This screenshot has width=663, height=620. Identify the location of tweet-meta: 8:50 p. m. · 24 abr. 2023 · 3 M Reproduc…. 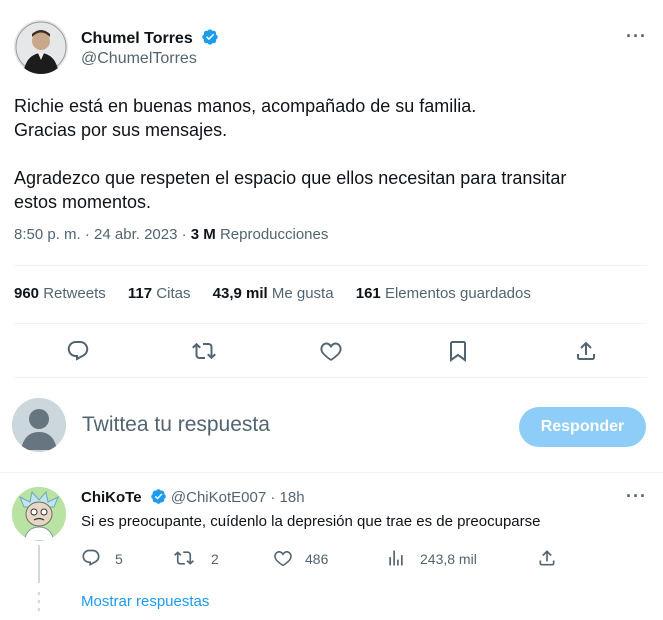
(171, 234).